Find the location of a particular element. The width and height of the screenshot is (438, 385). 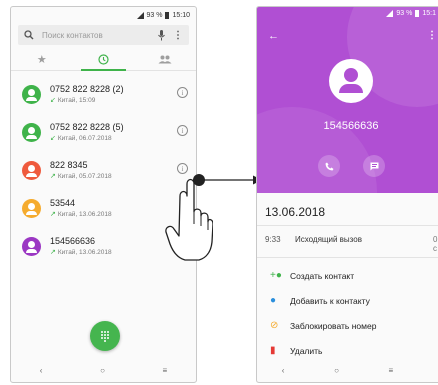

tab-recents is located at coordinates (104, 60).